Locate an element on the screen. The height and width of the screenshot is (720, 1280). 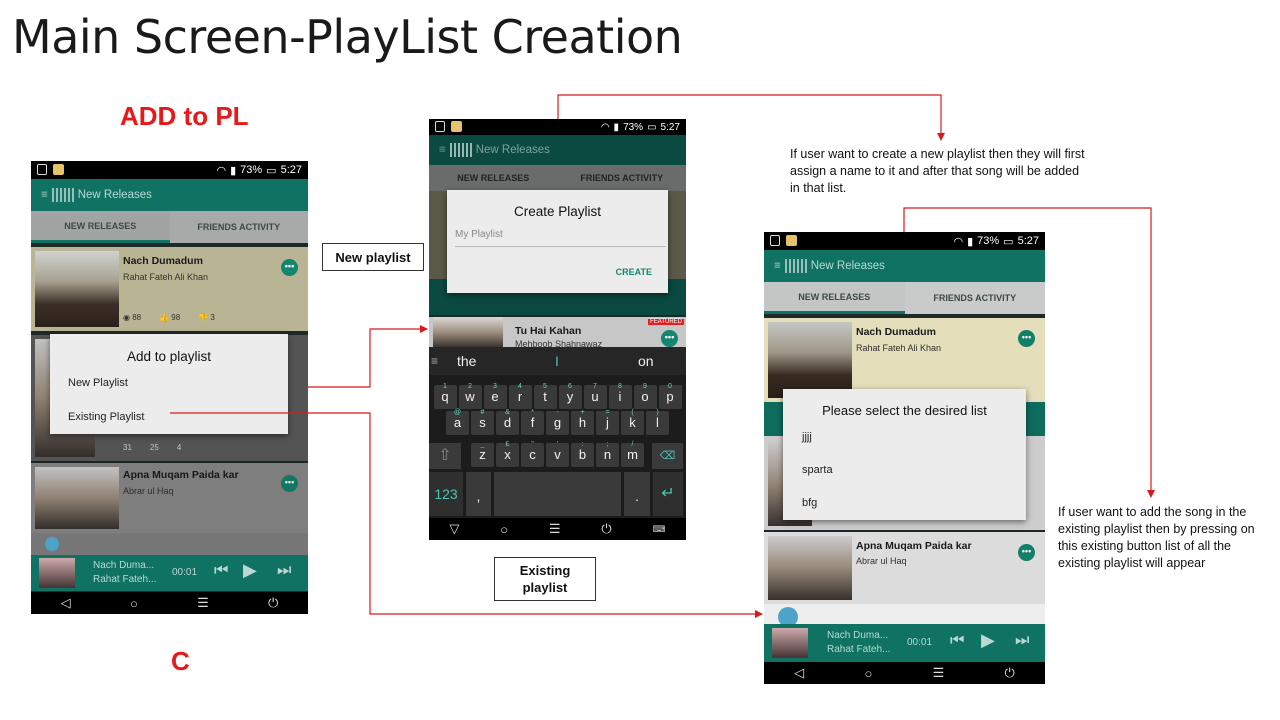
arrow-create-note is located at coordinates (751, 117).